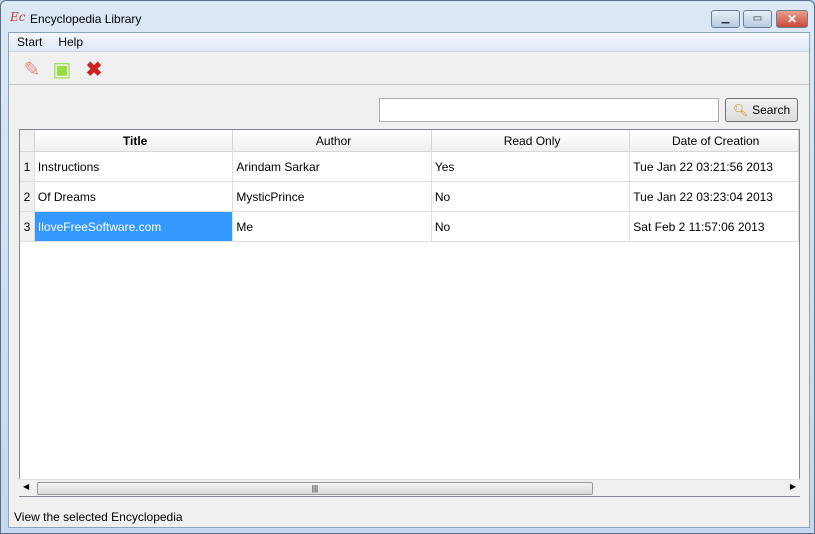  I want to click on toolbar: ✎ ▣ ✖, so click(409, 68).